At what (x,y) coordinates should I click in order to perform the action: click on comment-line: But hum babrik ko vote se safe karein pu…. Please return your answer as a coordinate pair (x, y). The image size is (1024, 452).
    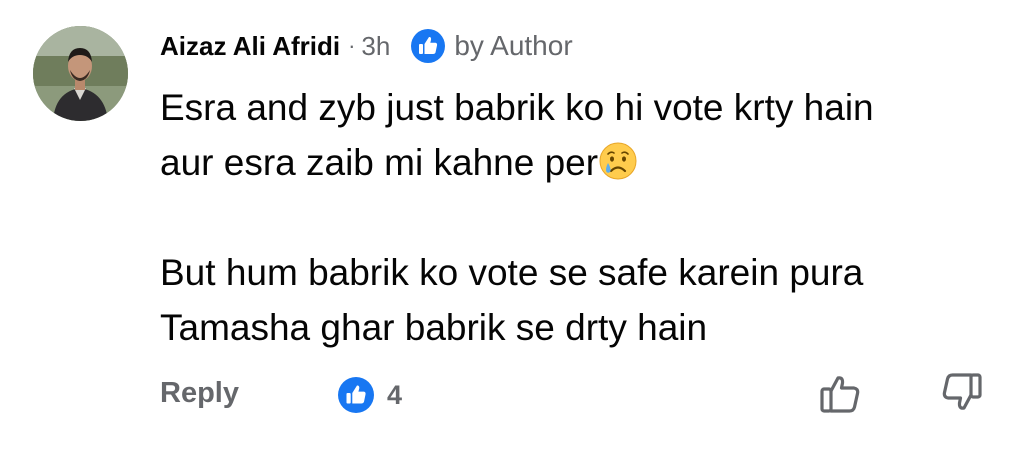
    Looking at the image, I should click on (512, 272).